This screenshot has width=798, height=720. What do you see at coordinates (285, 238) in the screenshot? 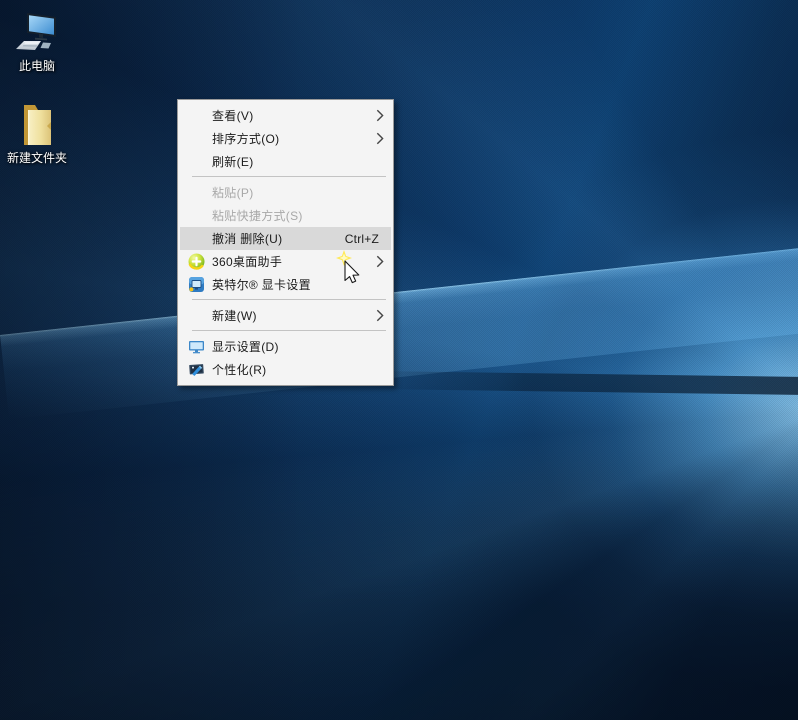
I see `menu-item-undo-delete: 撤消 删除(U) Ctrl+Z` at bounding box center [285, 238].